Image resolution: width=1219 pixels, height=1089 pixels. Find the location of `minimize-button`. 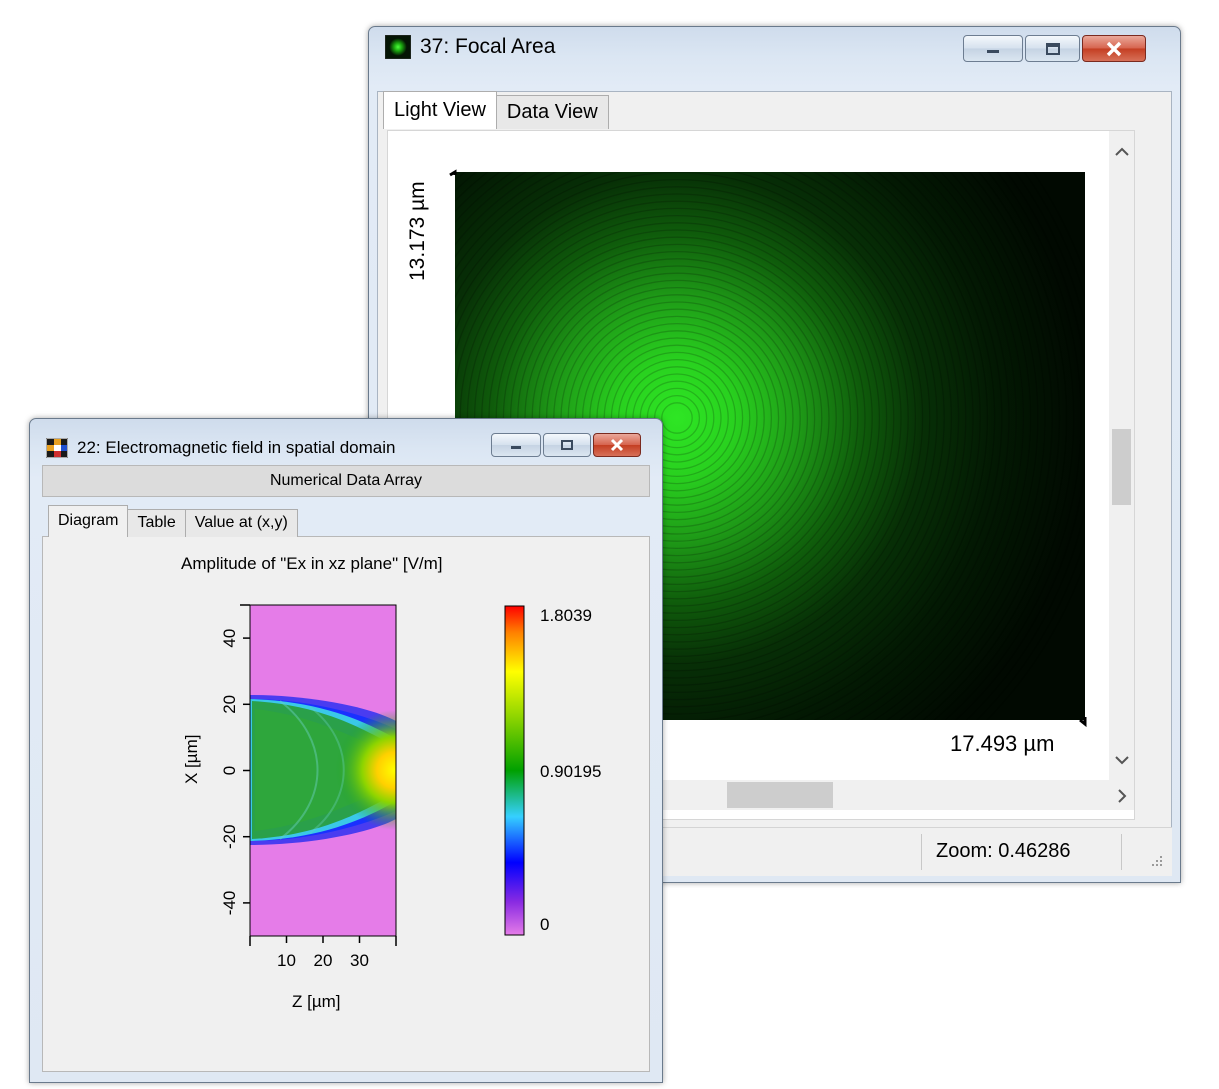

minimize-button is located at coordinates (993, 48).